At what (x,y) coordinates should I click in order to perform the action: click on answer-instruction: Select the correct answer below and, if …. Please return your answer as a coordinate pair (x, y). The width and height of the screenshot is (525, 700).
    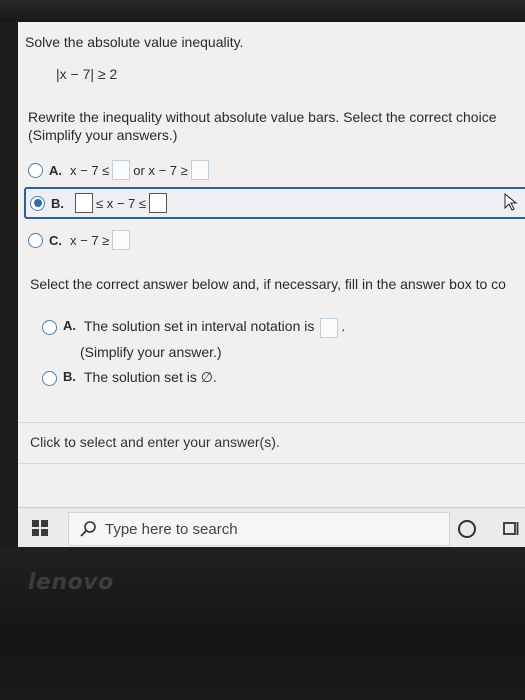
    Looking at the image, I should click on (268, 284).